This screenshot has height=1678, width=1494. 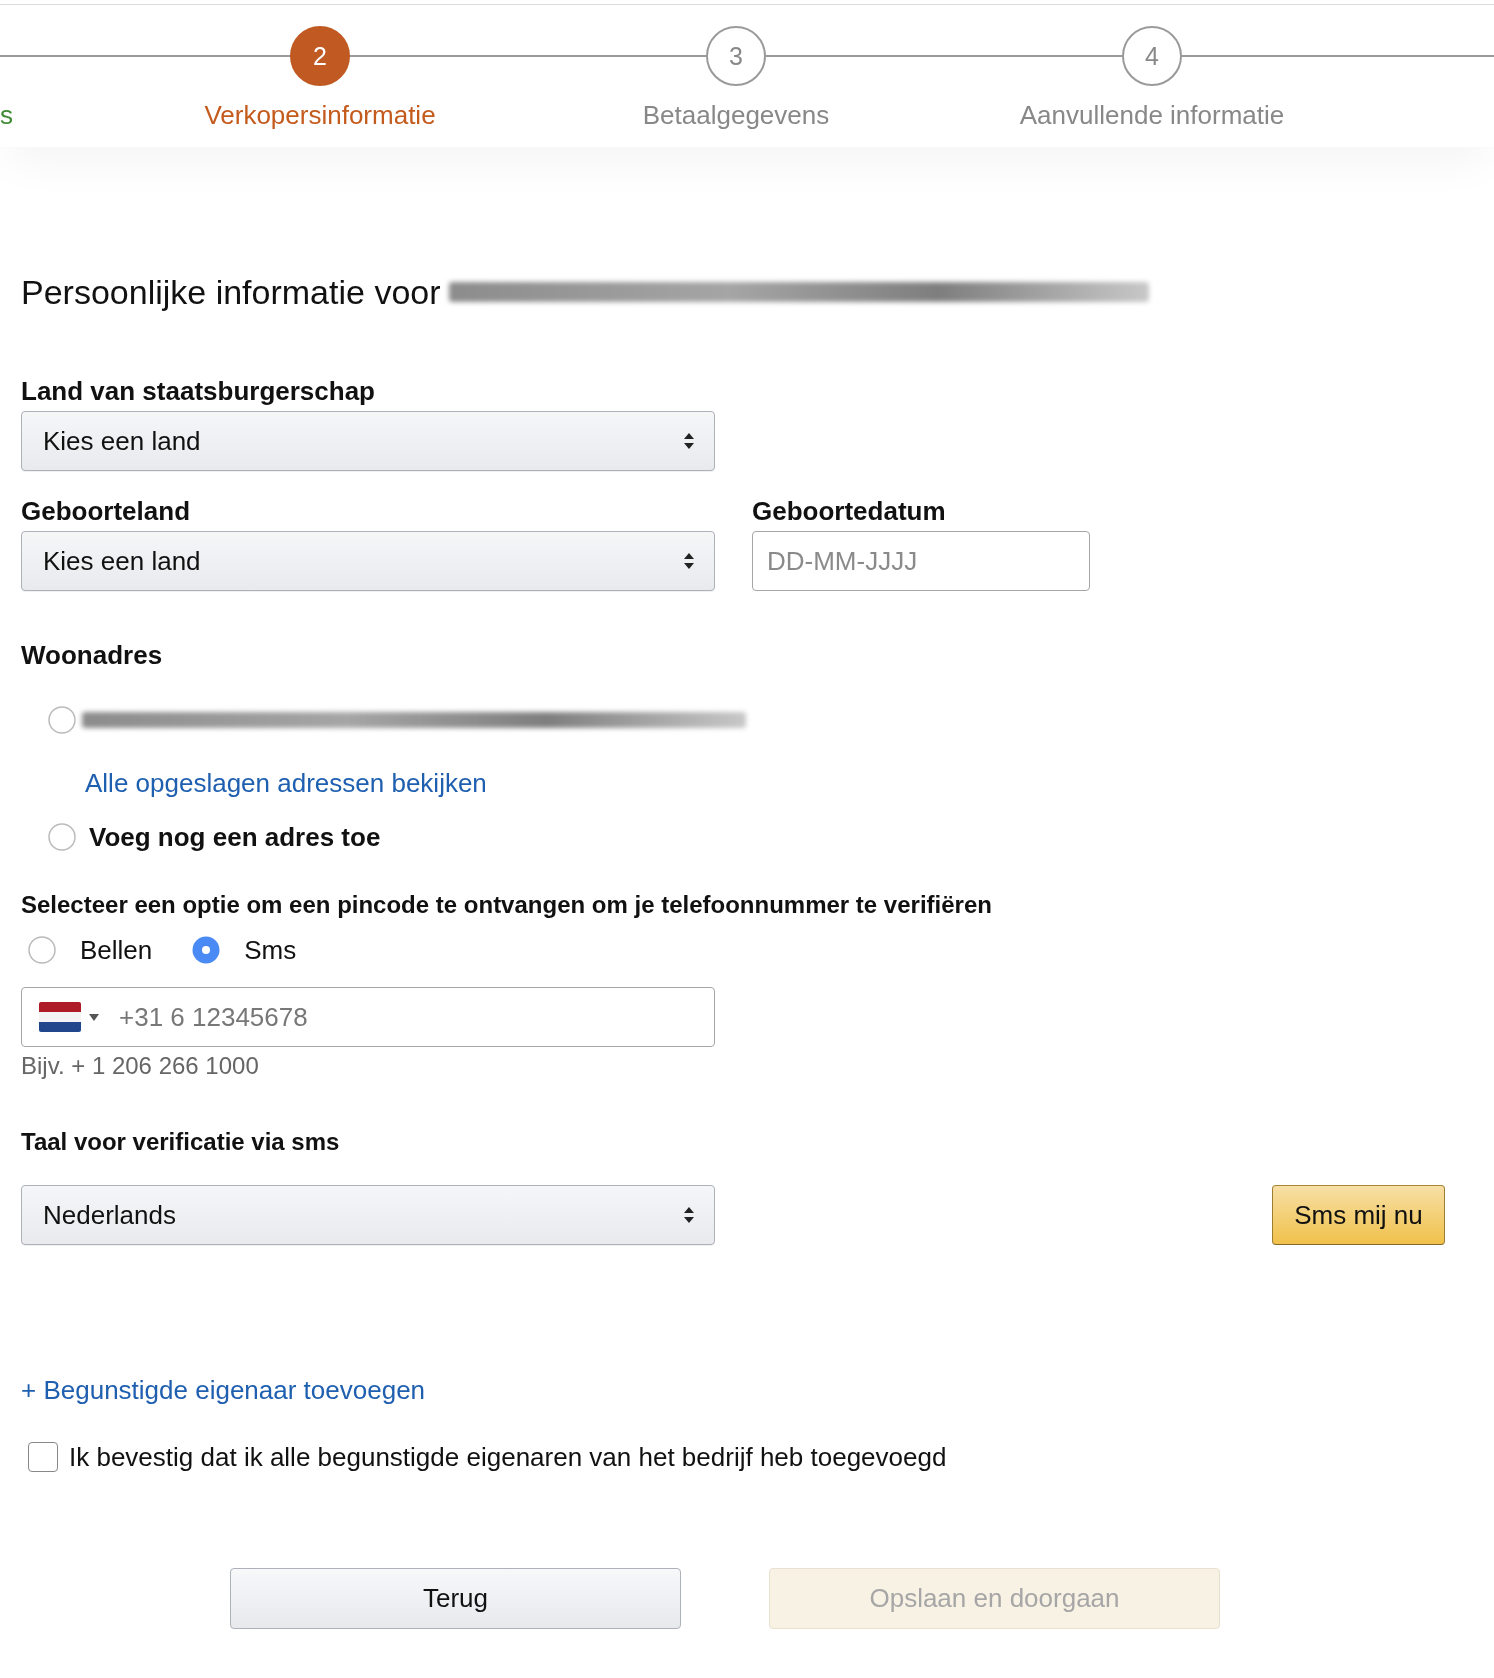 I want to click on step-number: 3, so click(x=736, y=56).